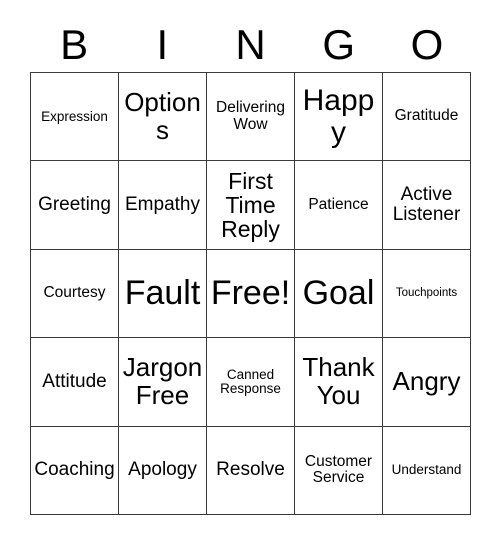 This screenshot has width=500, height=544. I want to click on bingo-cell: Understand, so click(427, 470).